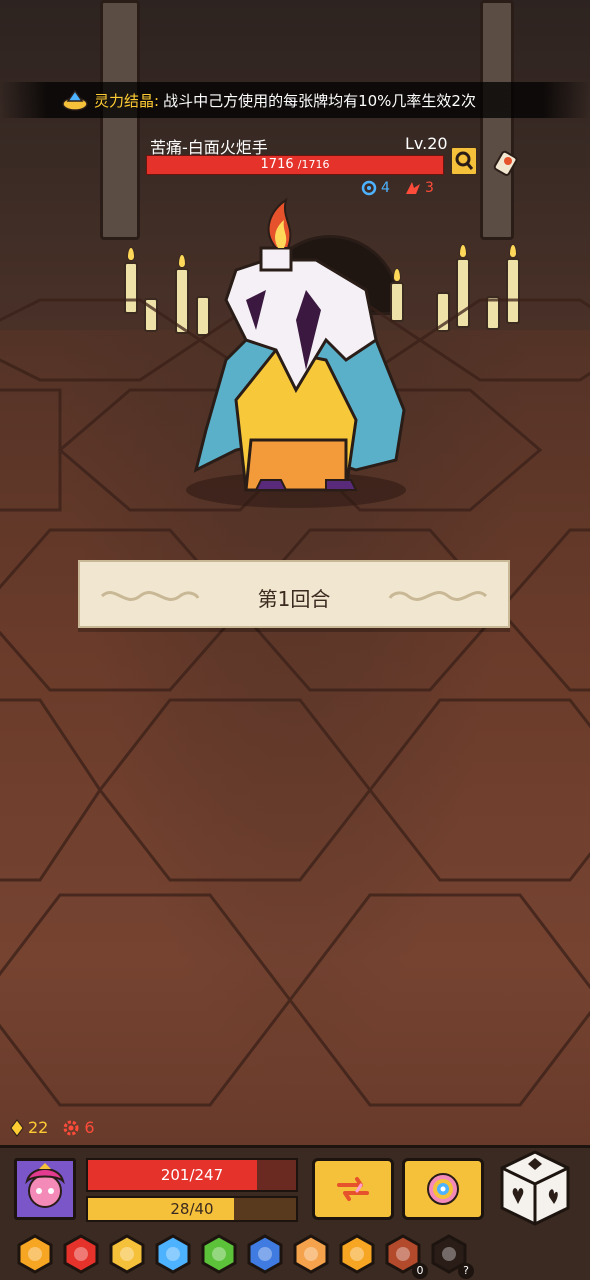  I want to click on candle-monster, so click(296, 352).